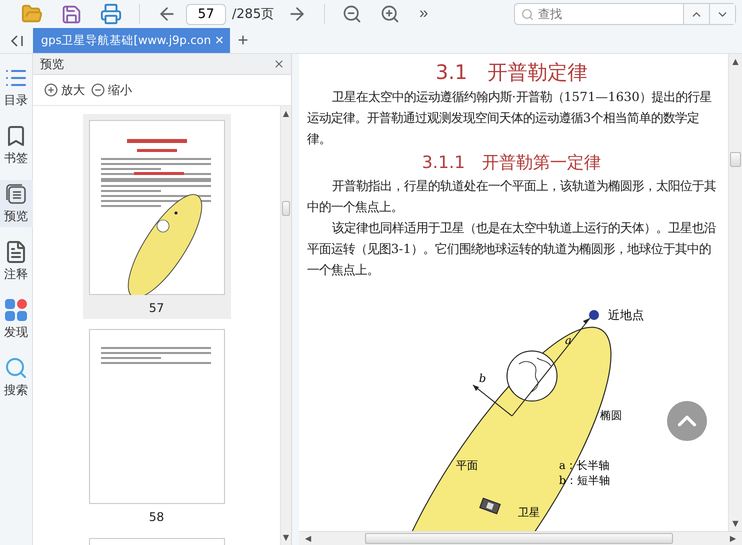 The image size is (742, 545). What do you see at coordinates (611, 415) in the screenshot?
I see `figure-label: 椭圆` at bounding box center [611, 415].